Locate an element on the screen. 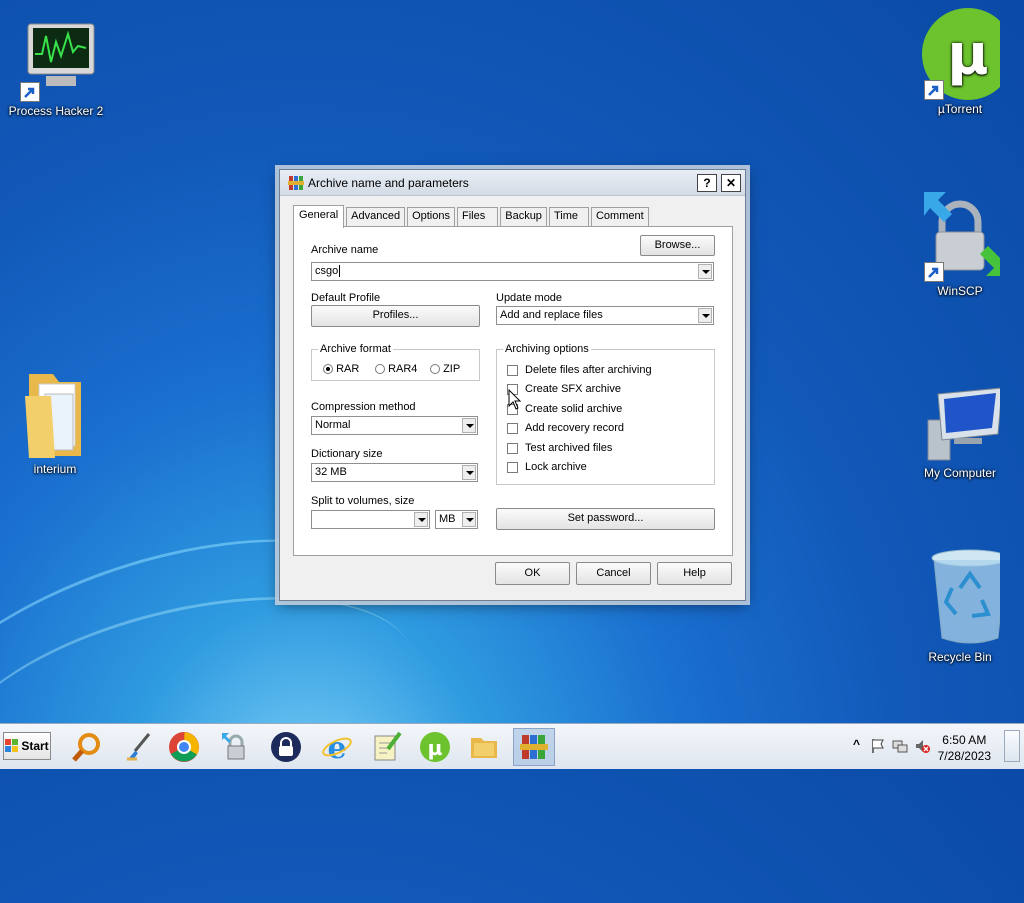 This screenshot has width=1024, height=903. taskbar-keepass-app is located at coordinates (286, 747).